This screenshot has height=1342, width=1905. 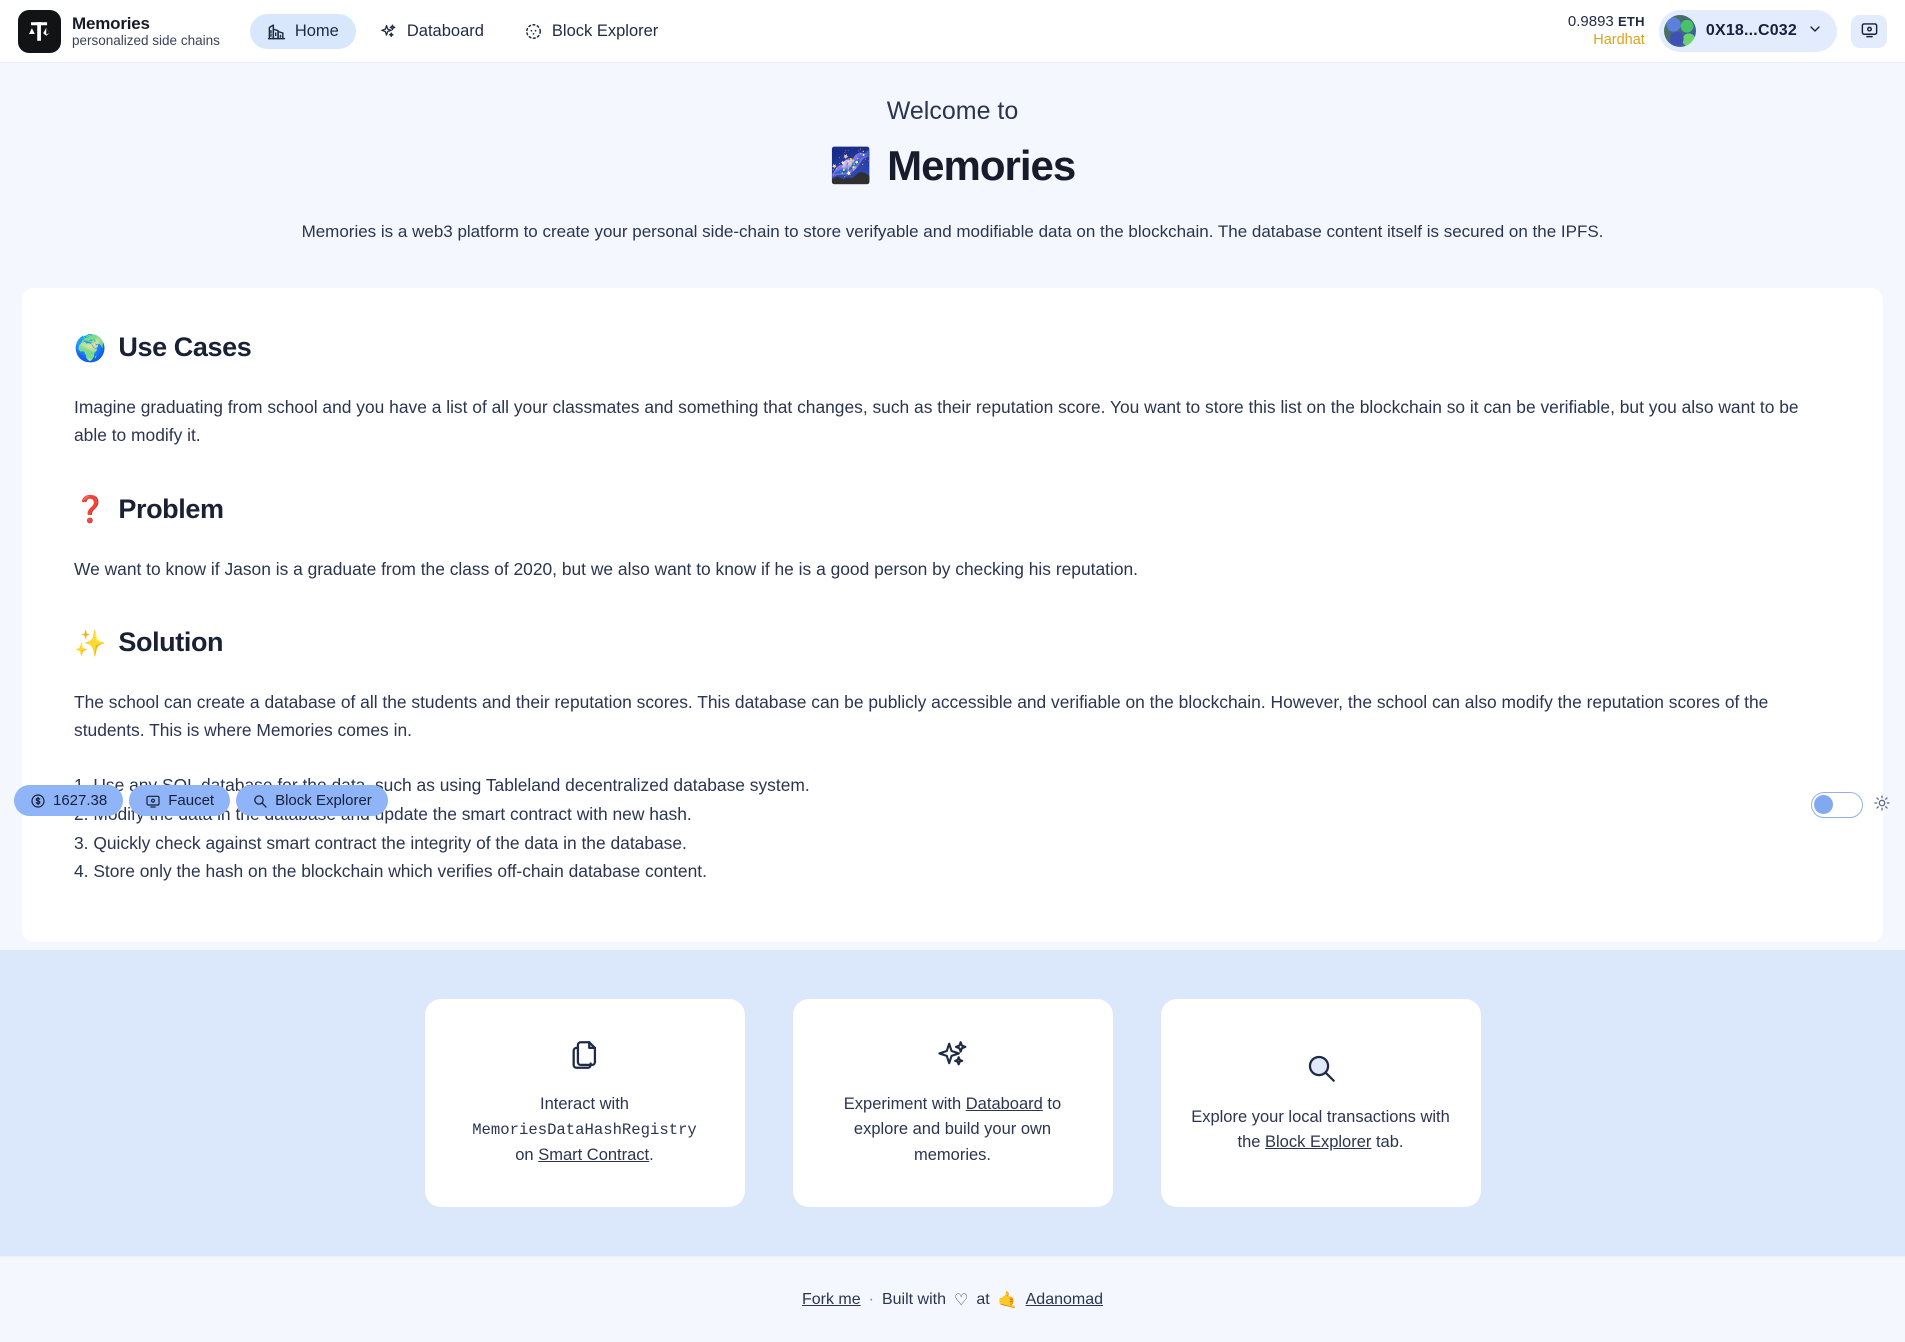 What do you see at coordinates (952, 111) in the screenshot?
I see `hero-welcome: Welcome to` at bounding box center [952, 111].